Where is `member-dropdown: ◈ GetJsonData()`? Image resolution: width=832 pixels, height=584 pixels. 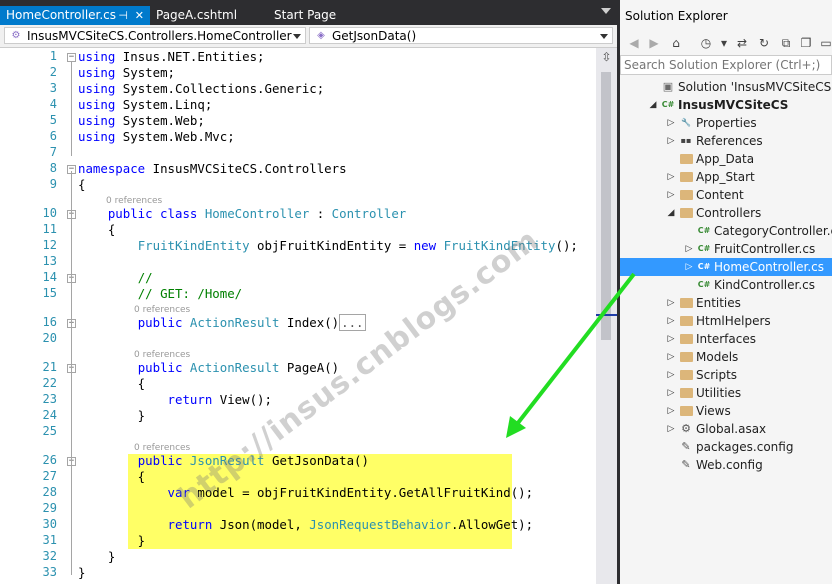
member-dropdown: ◈ GetJsonData() is located at coordinates (461, 35).